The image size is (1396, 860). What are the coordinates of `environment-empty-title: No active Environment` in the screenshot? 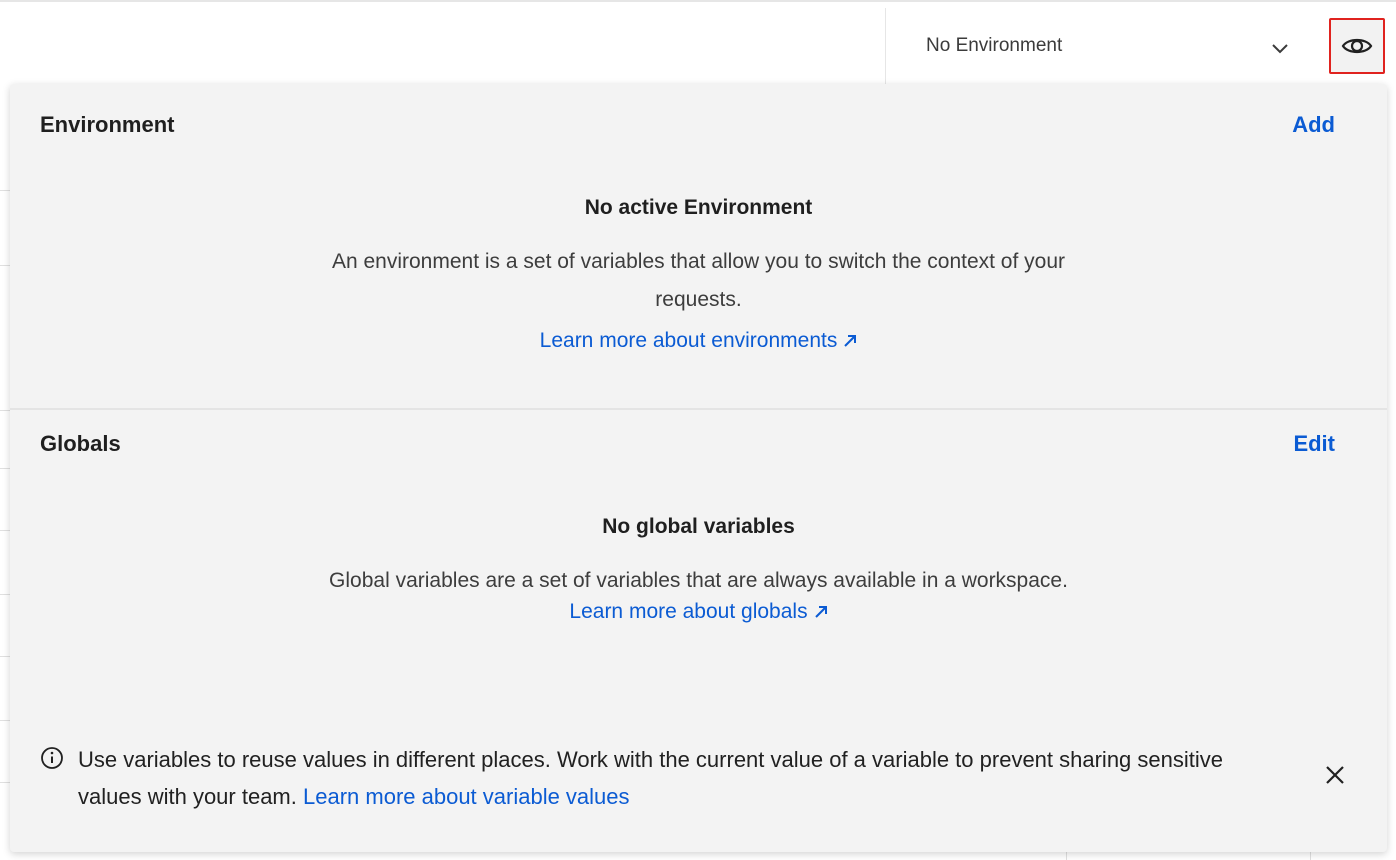 It's located at (698, 207).